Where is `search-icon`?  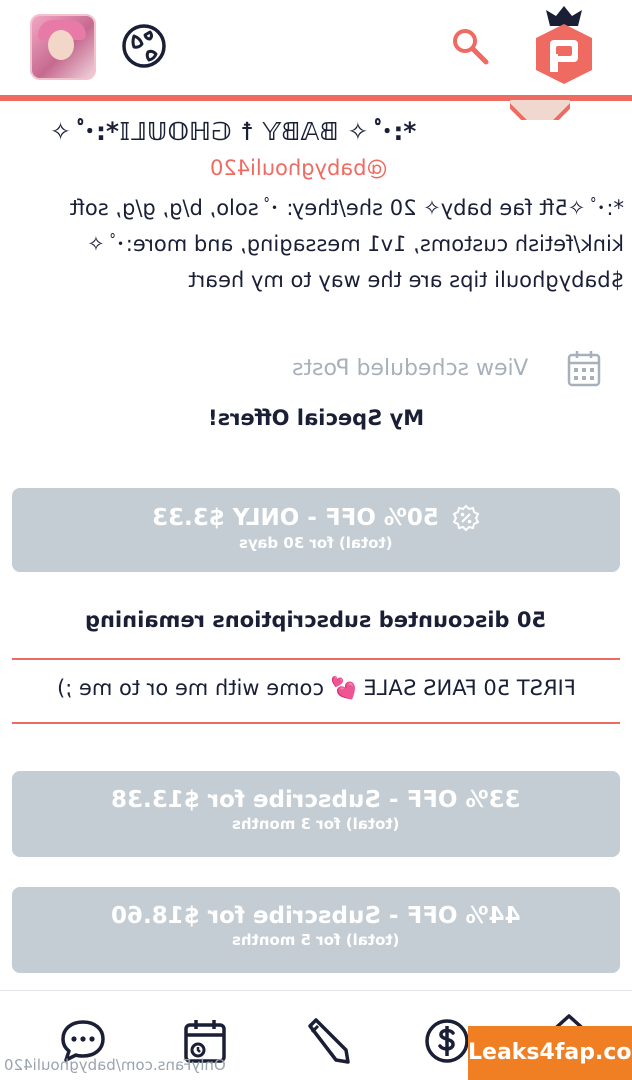 search-icon is located at coordinates (470, 46).